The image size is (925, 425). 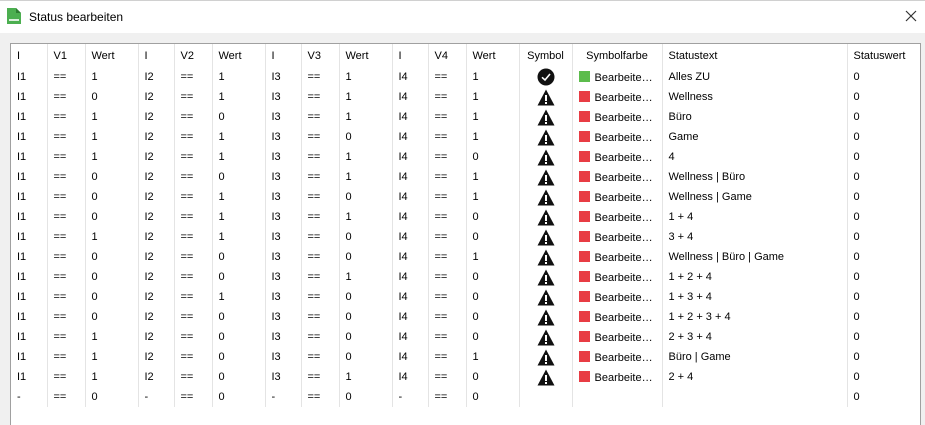 I want to click on table-row: - == 0- == 0- == 0- == 0 0, so click(x=465, y=397).